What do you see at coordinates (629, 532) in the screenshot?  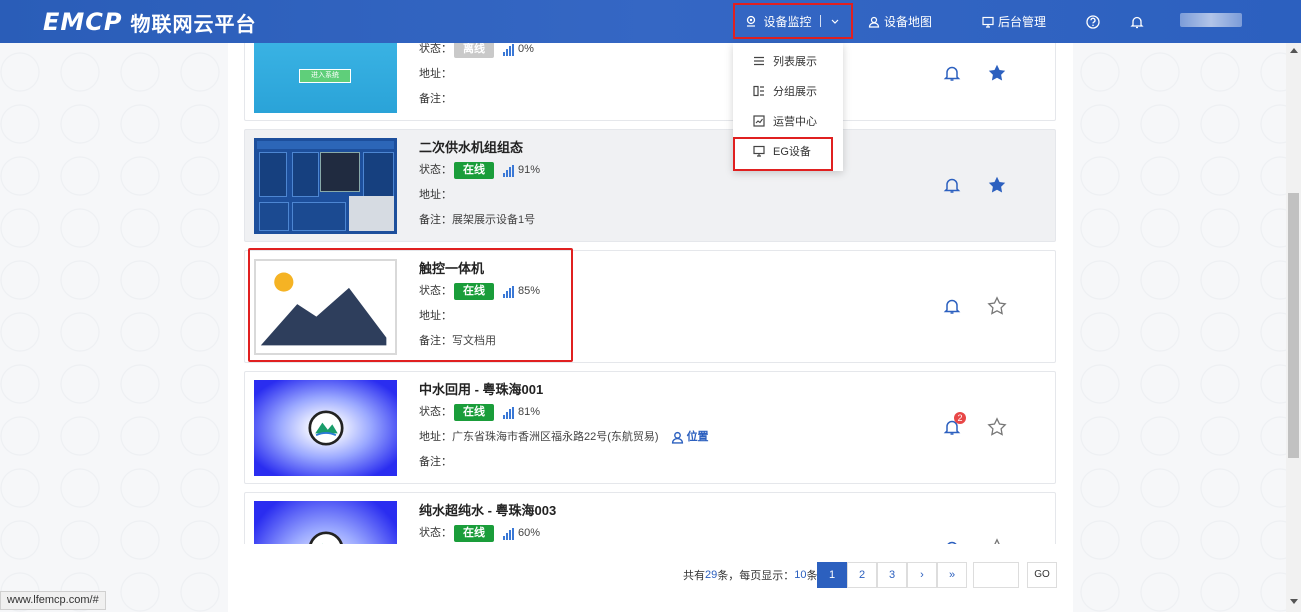 I see `status-row: 状态： 在线 60%` at bounding box center [629, 532].